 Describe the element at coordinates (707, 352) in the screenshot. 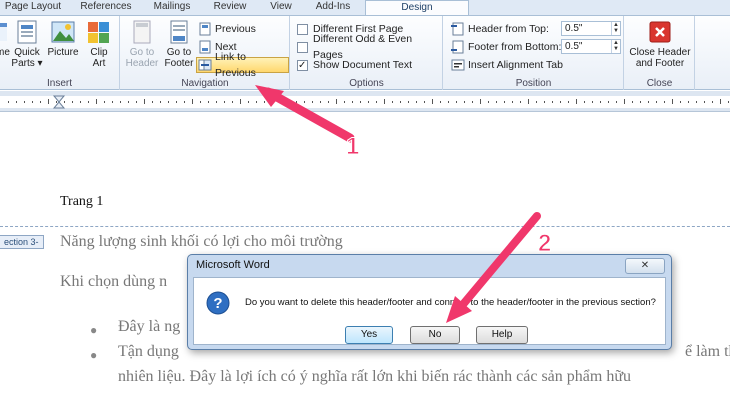

I see `bullet-text-2-tail: ể làm th` at that location.